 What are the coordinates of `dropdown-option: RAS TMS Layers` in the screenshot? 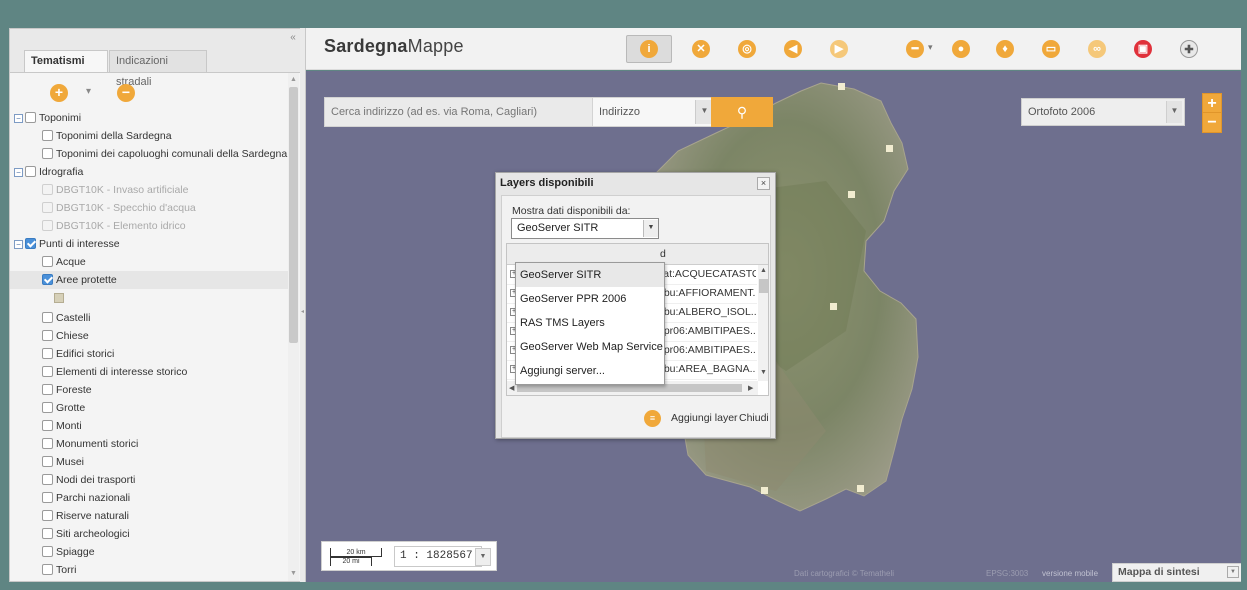 It's located at (590, 323).